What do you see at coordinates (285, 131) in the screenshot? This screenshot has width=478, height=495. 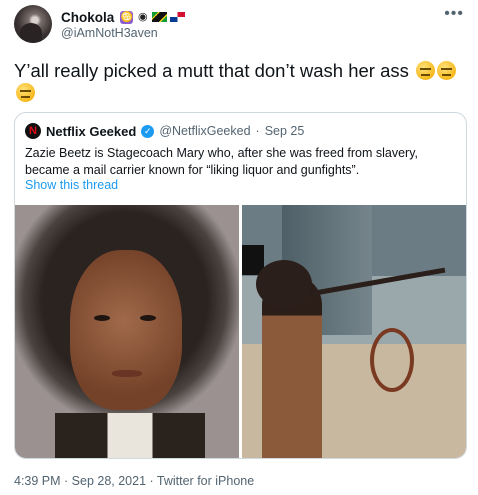 I see `quoted-date: Sep 25` at bounding box center [285, 131].